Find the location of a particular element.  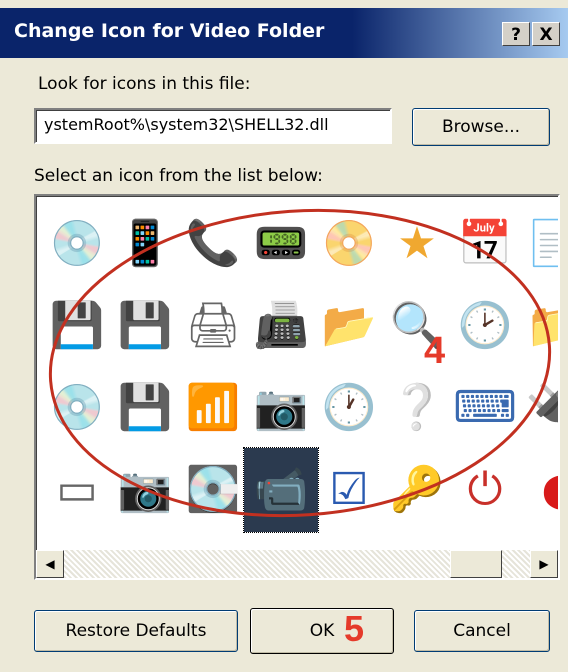

title-bar: Change Icon for Video Folder ? X is located at coordinates (284, 33).